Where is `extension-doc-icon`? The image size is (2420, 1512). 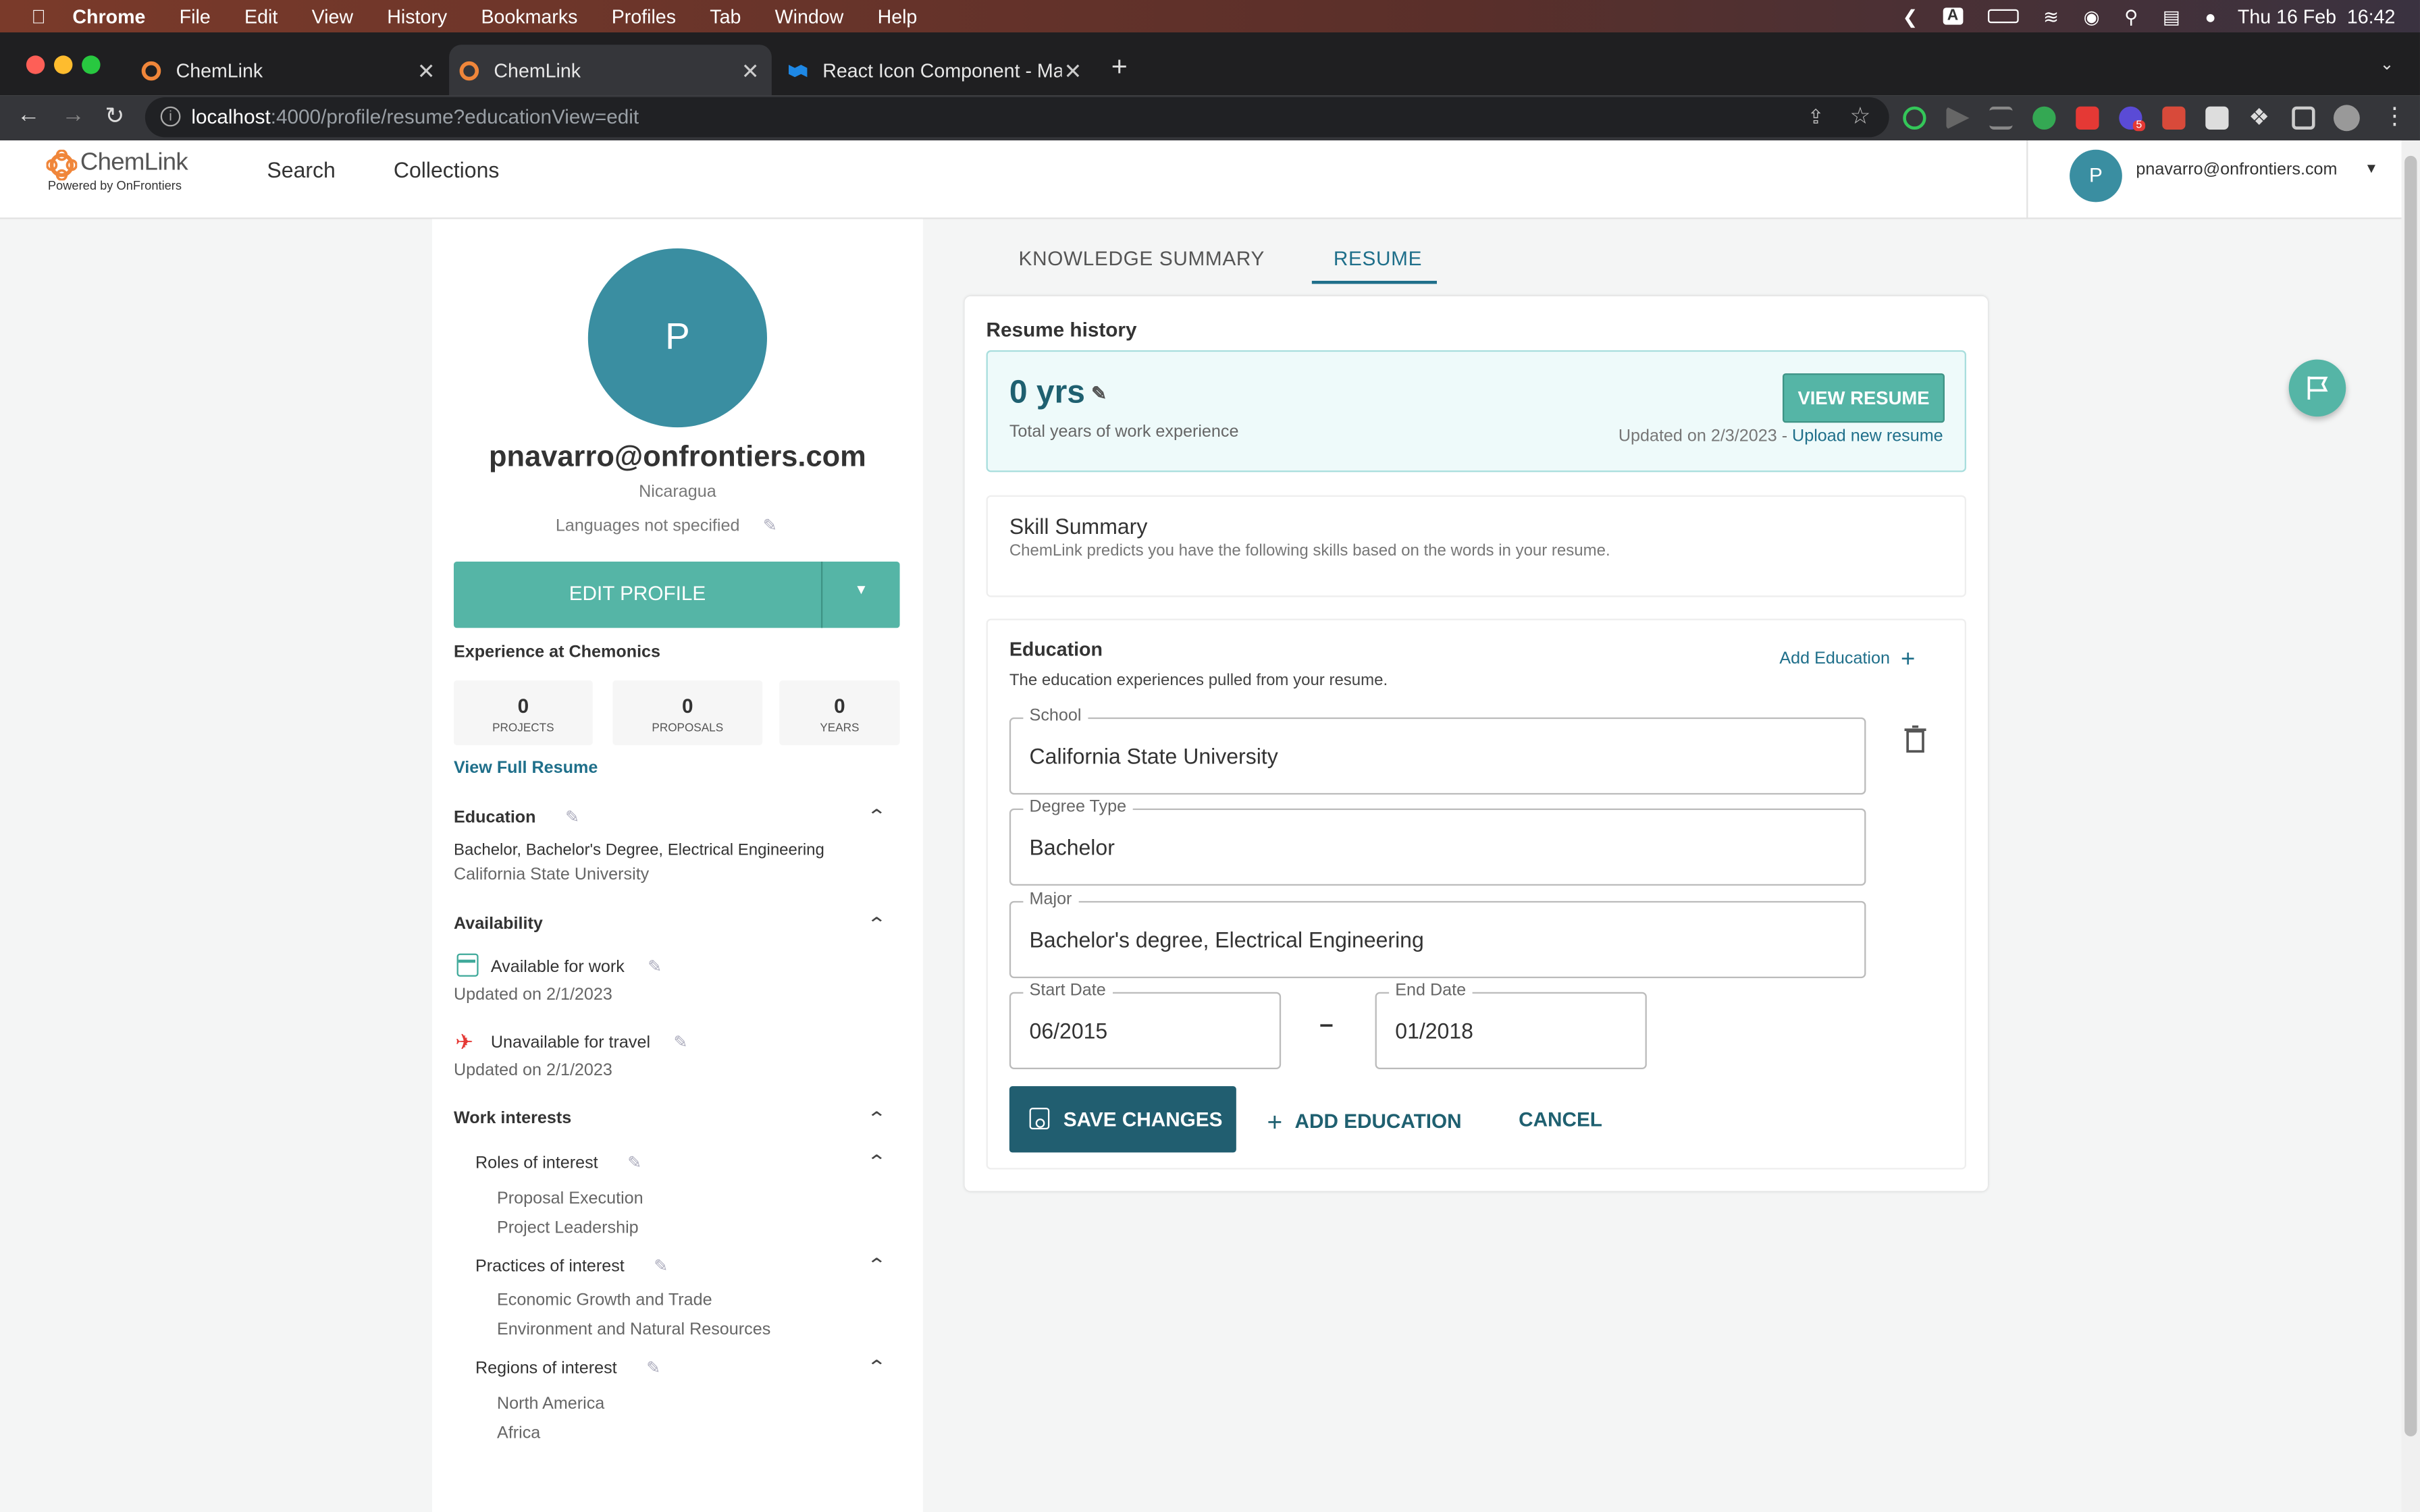 extension-doc-icon is located at coordinates (2217, 118).